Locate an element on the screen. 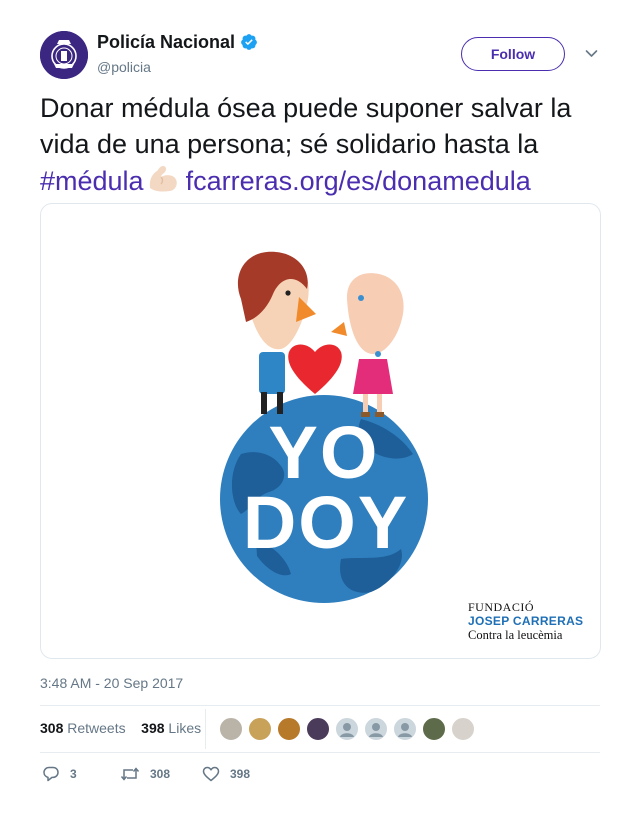 The width and height of the screenshot is (640, 814). headline-yo: YO is located at coordinates (324, 452).